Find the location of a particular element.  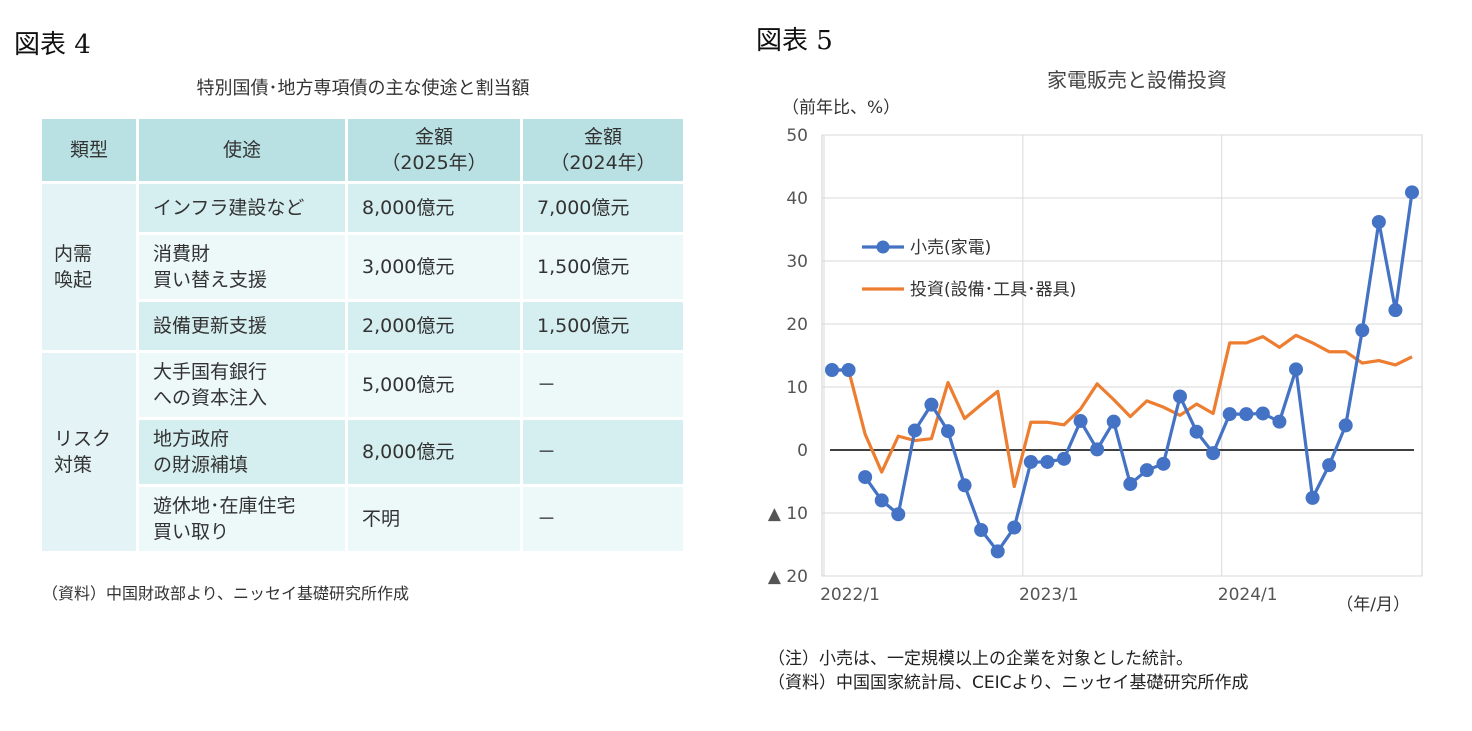

header-amount-2024: 金額 （2024年） is located at coordinates (603, 150).